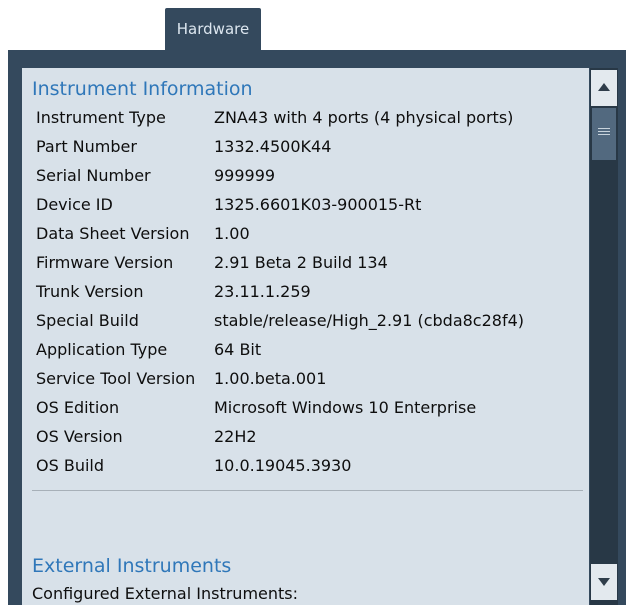 The image size is (626, 605). Describe the element at coordinates (345, 407) in the screenshot. I see `info-value: Microsoft Windows 10 Enterprise` at that location.